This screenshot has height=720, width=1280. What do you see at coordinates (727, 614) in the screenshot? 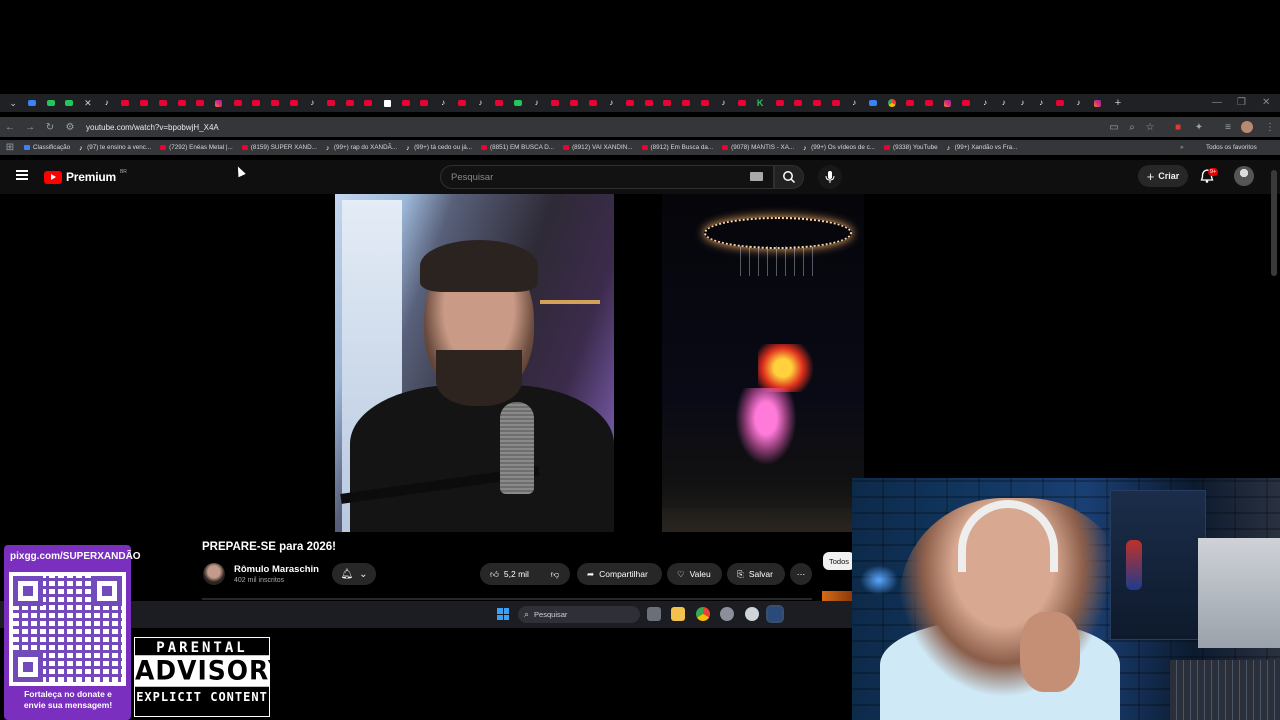
I see `settings-gear-icon` at bounding box center [727, 614].